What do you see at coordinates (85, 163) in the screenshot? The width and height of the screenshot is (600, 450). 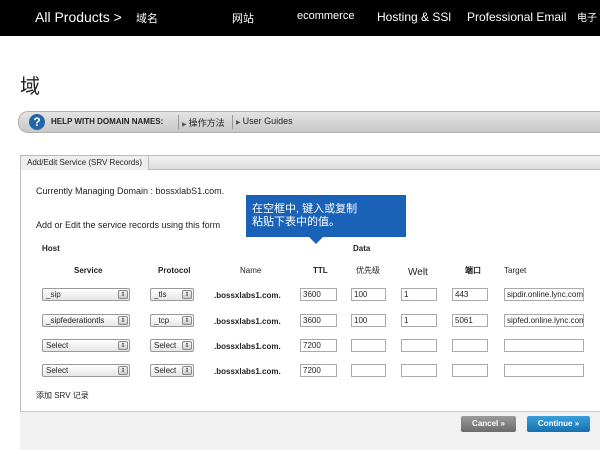 I see `panel-tab: Add/Edit Service (SRV Records)` at bounding box center [85, 163].